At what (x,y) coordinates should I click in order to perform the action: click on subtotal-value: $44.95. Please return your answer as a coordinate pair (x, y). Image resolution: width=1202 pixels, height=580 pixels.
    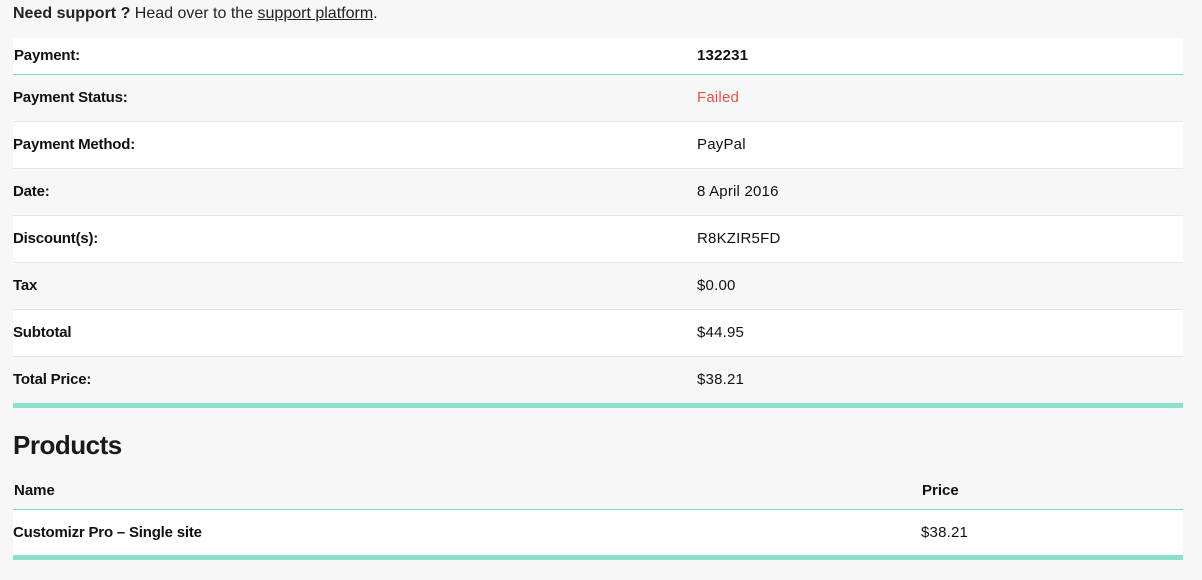
    Looking at the image, I should click on (721, 332).